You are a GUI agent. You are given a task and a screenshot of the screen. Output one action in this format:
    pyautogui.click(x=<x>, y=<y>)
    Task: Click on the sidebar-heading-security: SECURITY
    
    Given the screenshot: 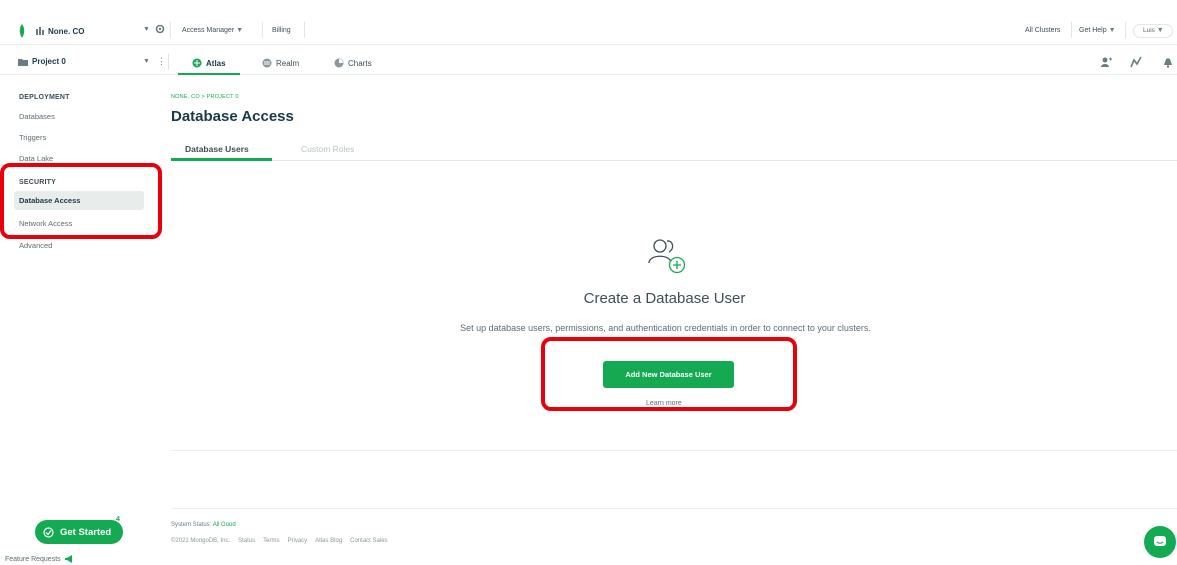 What is the action you would take?
    pyautogui.click(x=37, y=182)
    